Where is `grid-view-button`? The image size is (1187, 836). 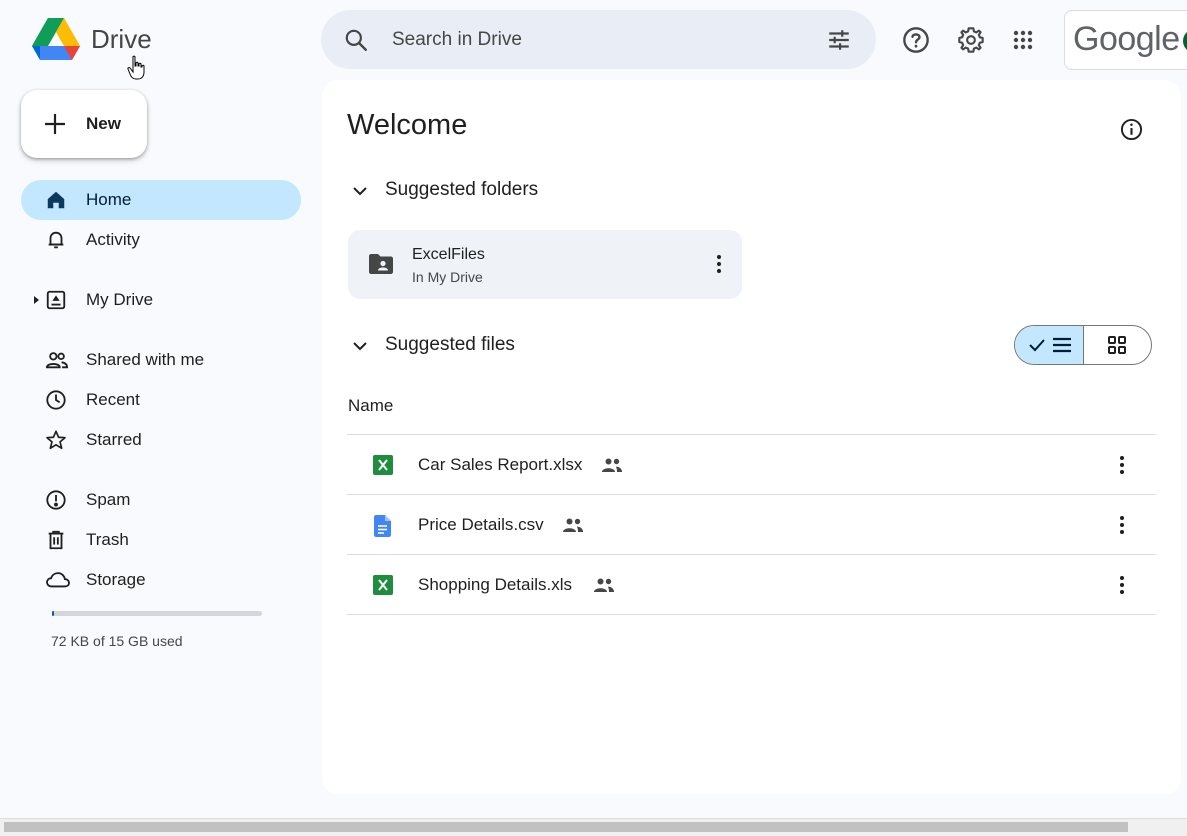 grid-view-button is located at coordinates (1117, 345).